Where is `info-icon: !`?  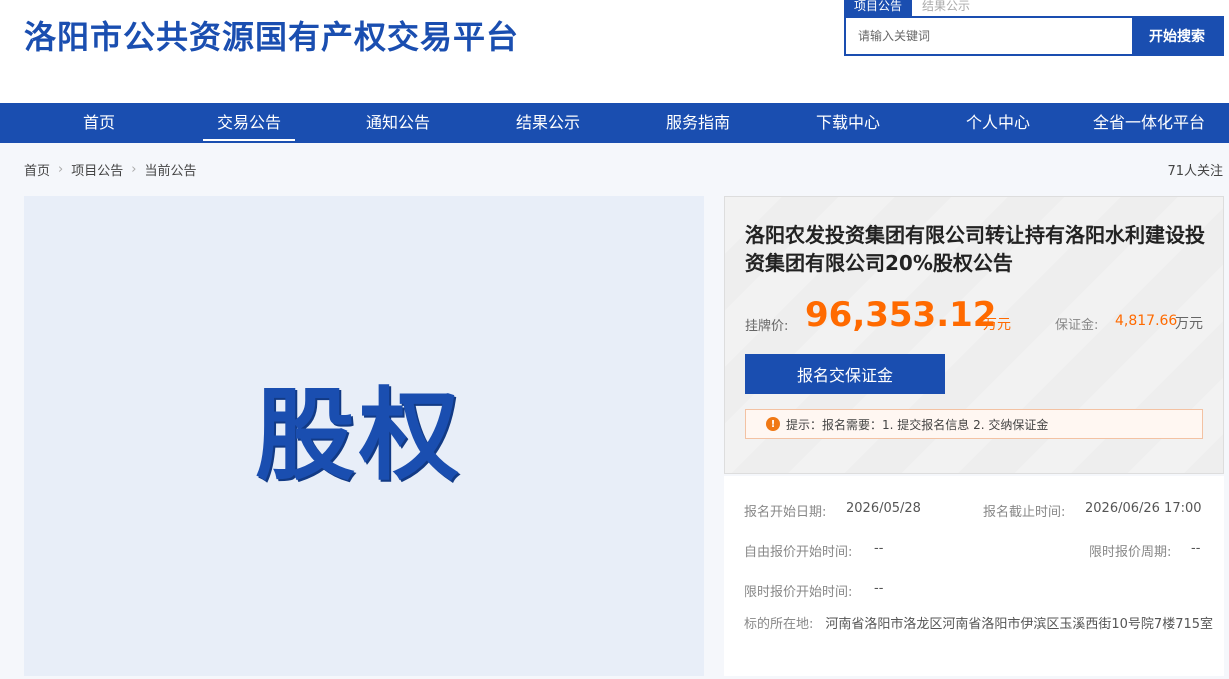
info-icon: ! is located at coordinates (773, 424).